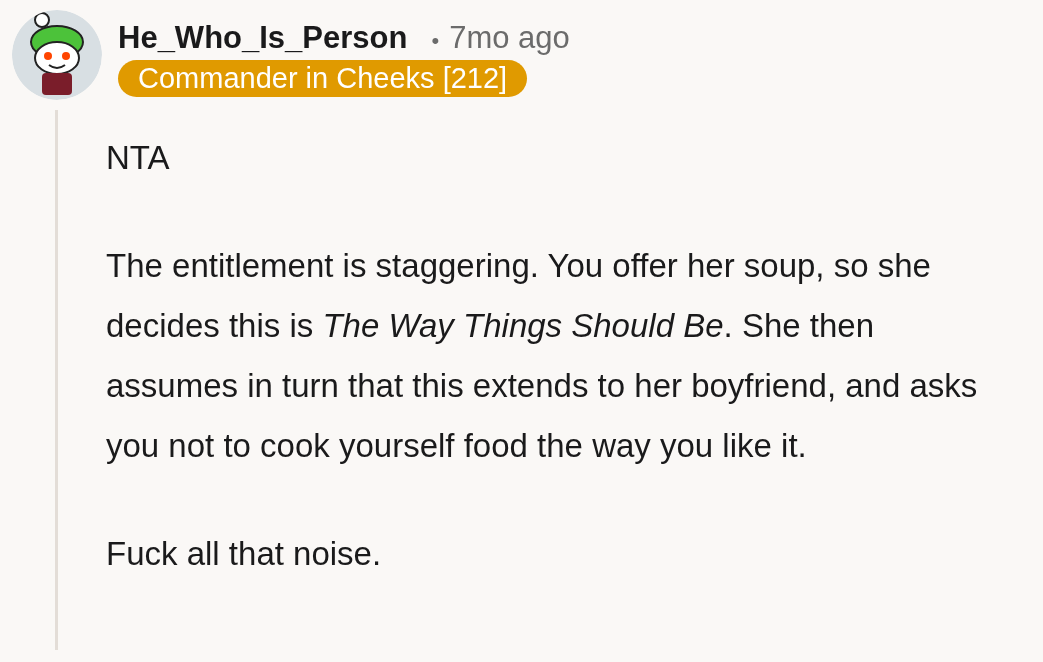  I want to click on avatar-drawing, so click(57, 55).